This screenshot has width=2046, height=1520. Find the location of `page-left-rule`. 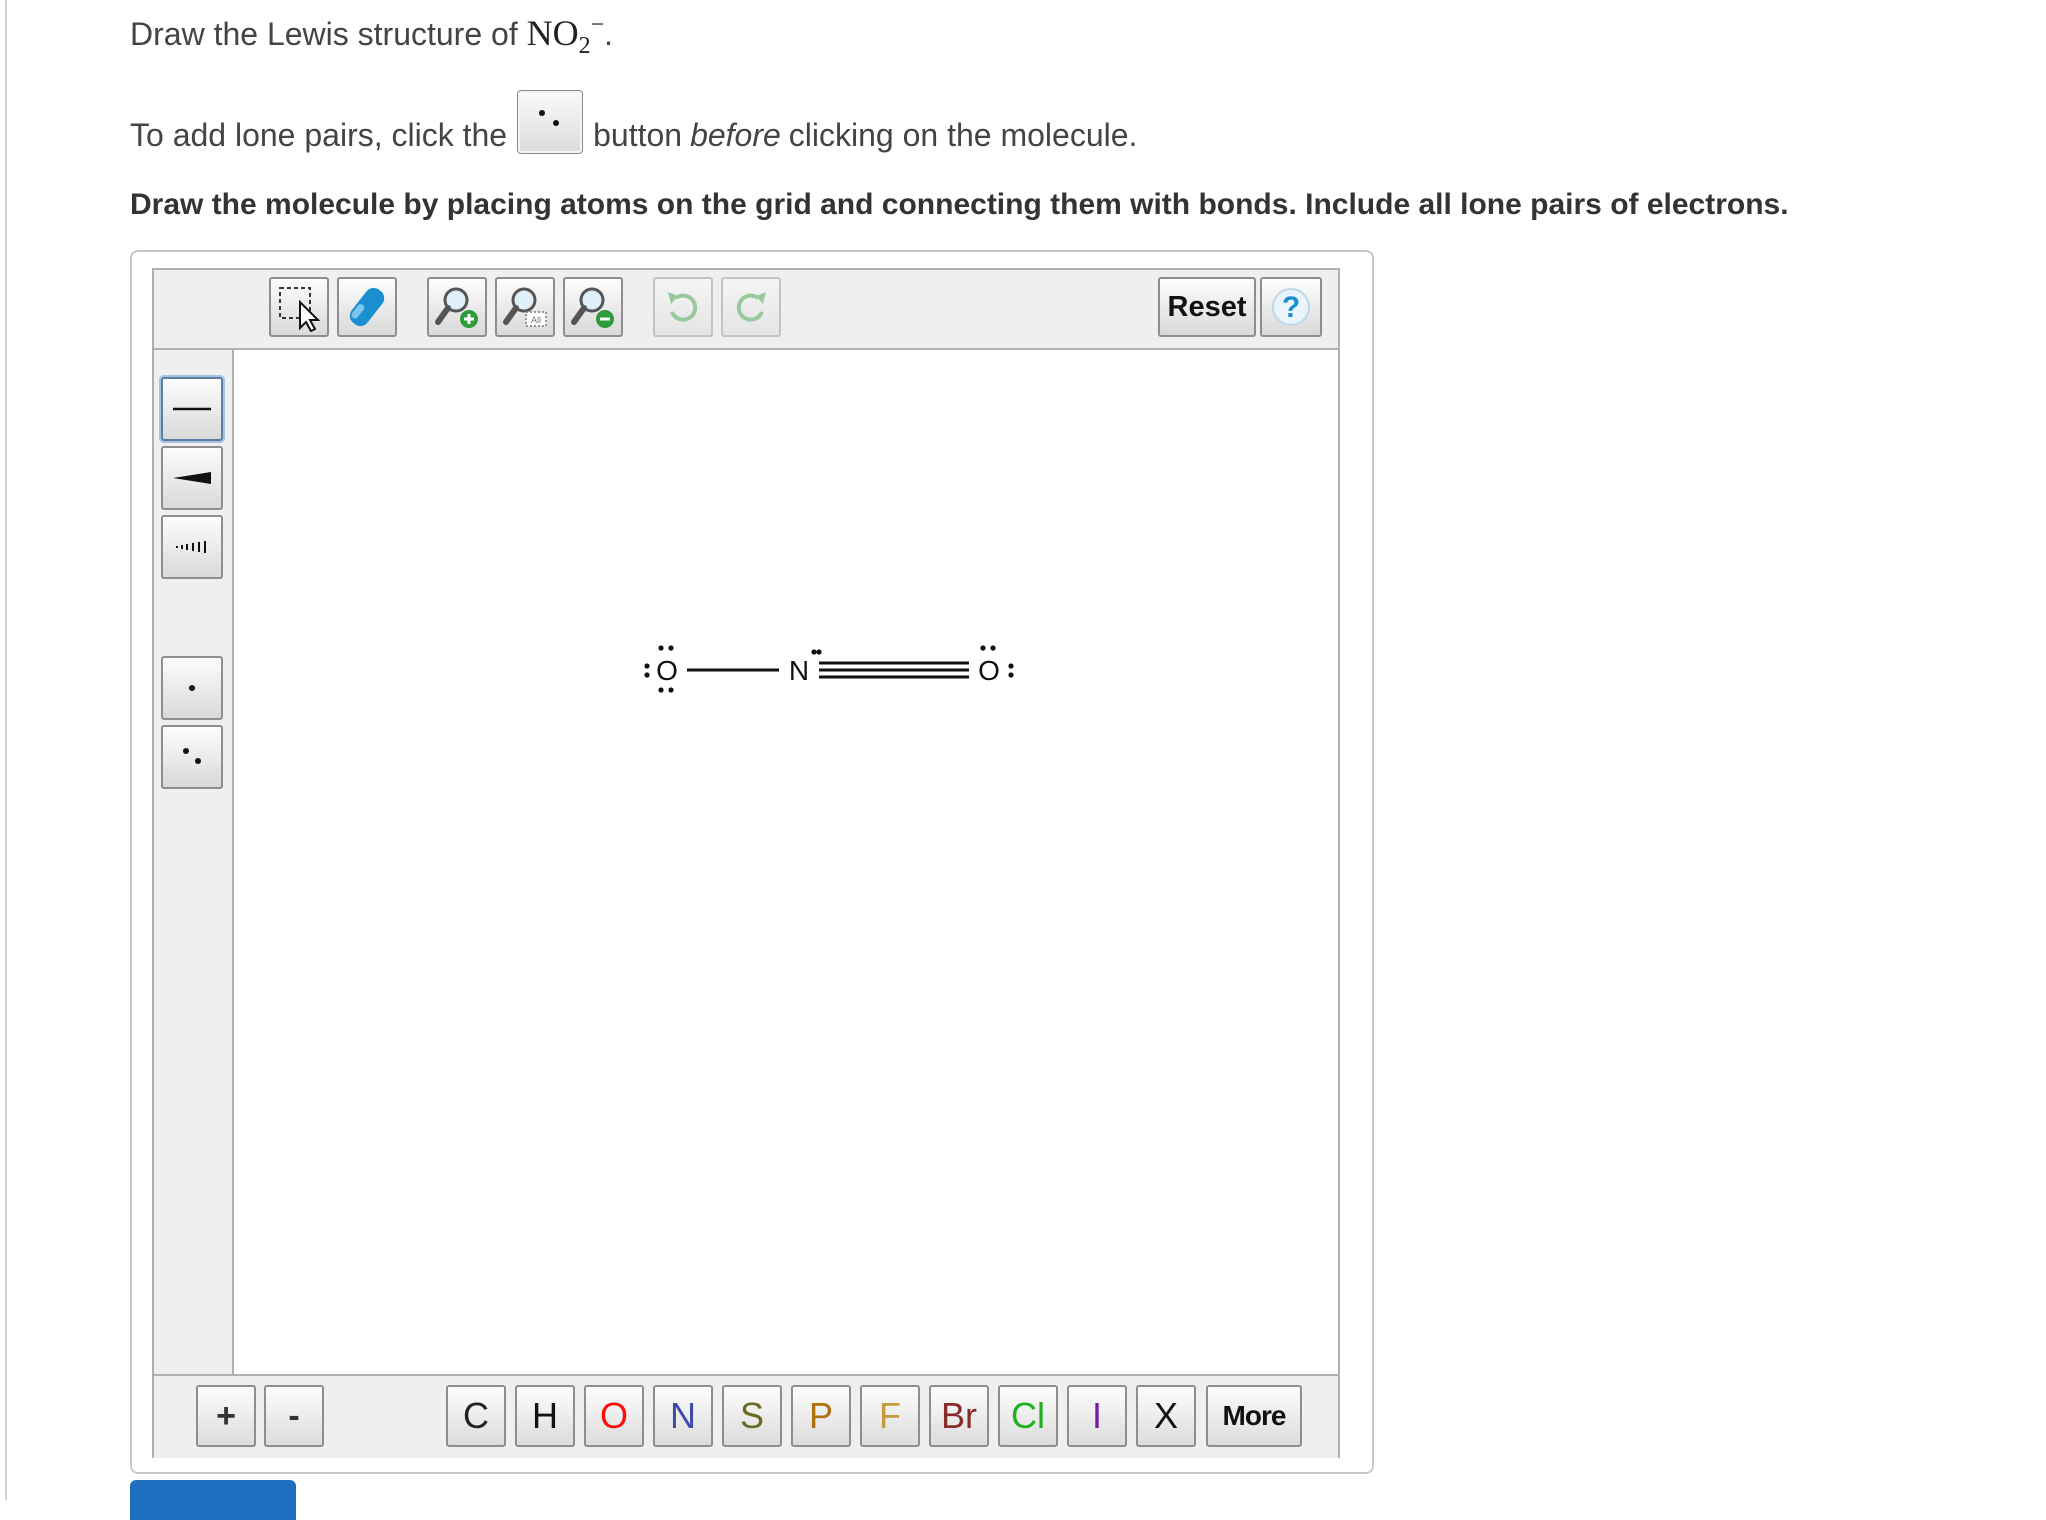

page-left-rule is located at coordinates (6, 750).